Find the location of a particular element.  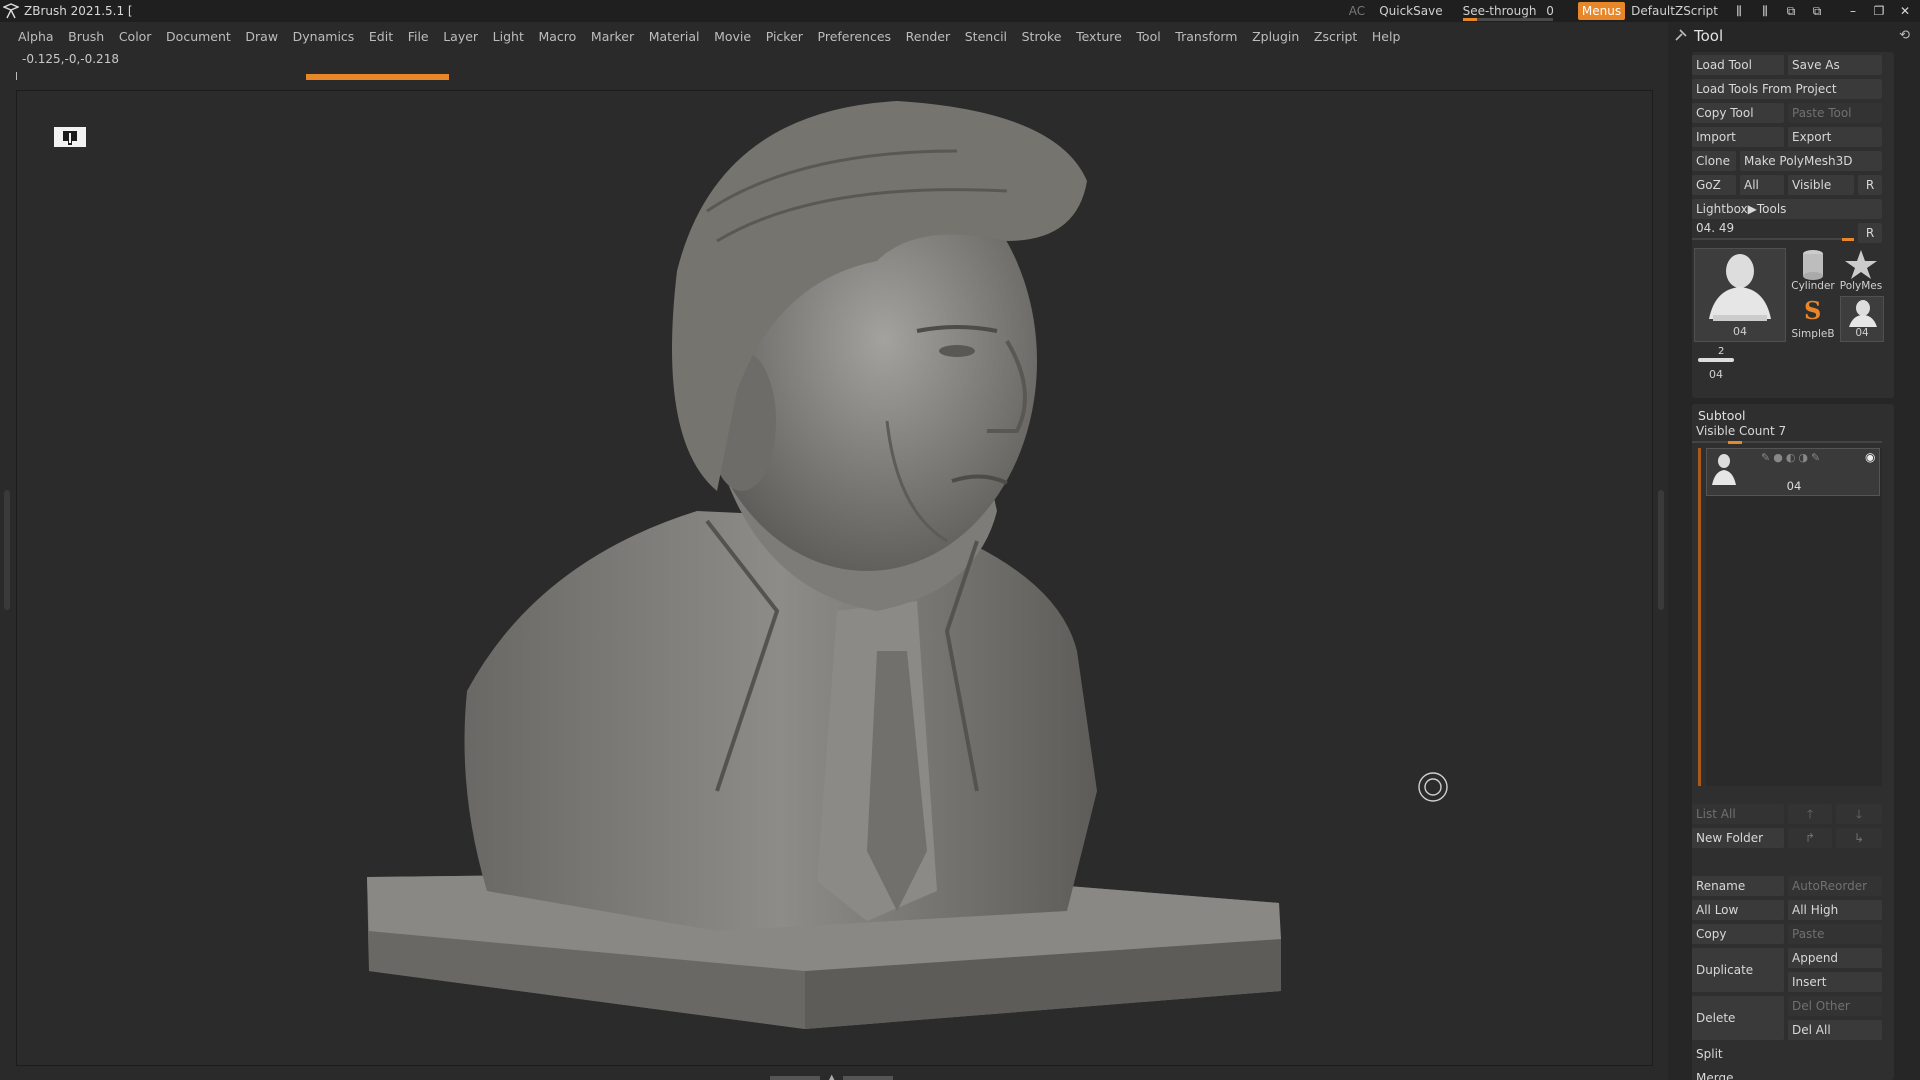

seethrough-label: See-through is located at coordinates (1499, 11).